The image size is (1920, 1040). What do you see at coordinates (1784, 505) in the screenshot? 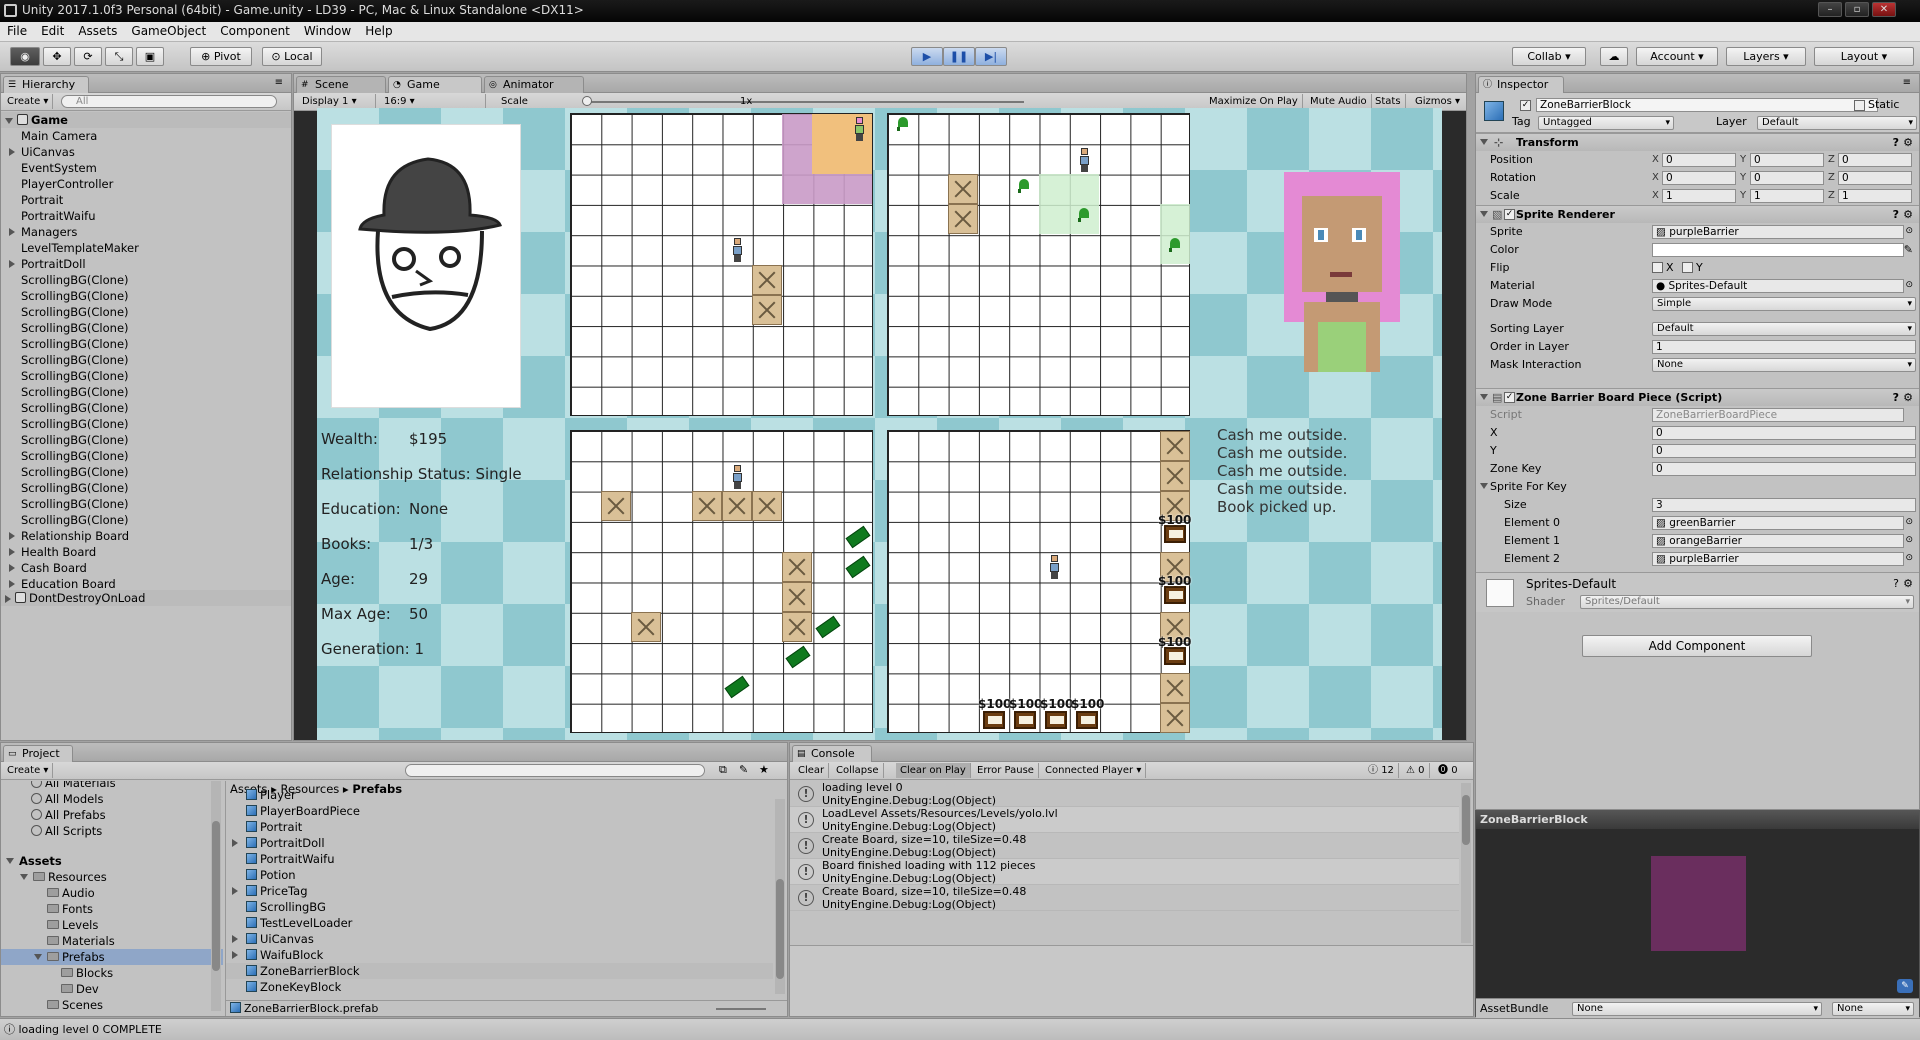
I see `size-field: 3` at bounding box center [1784, 505].